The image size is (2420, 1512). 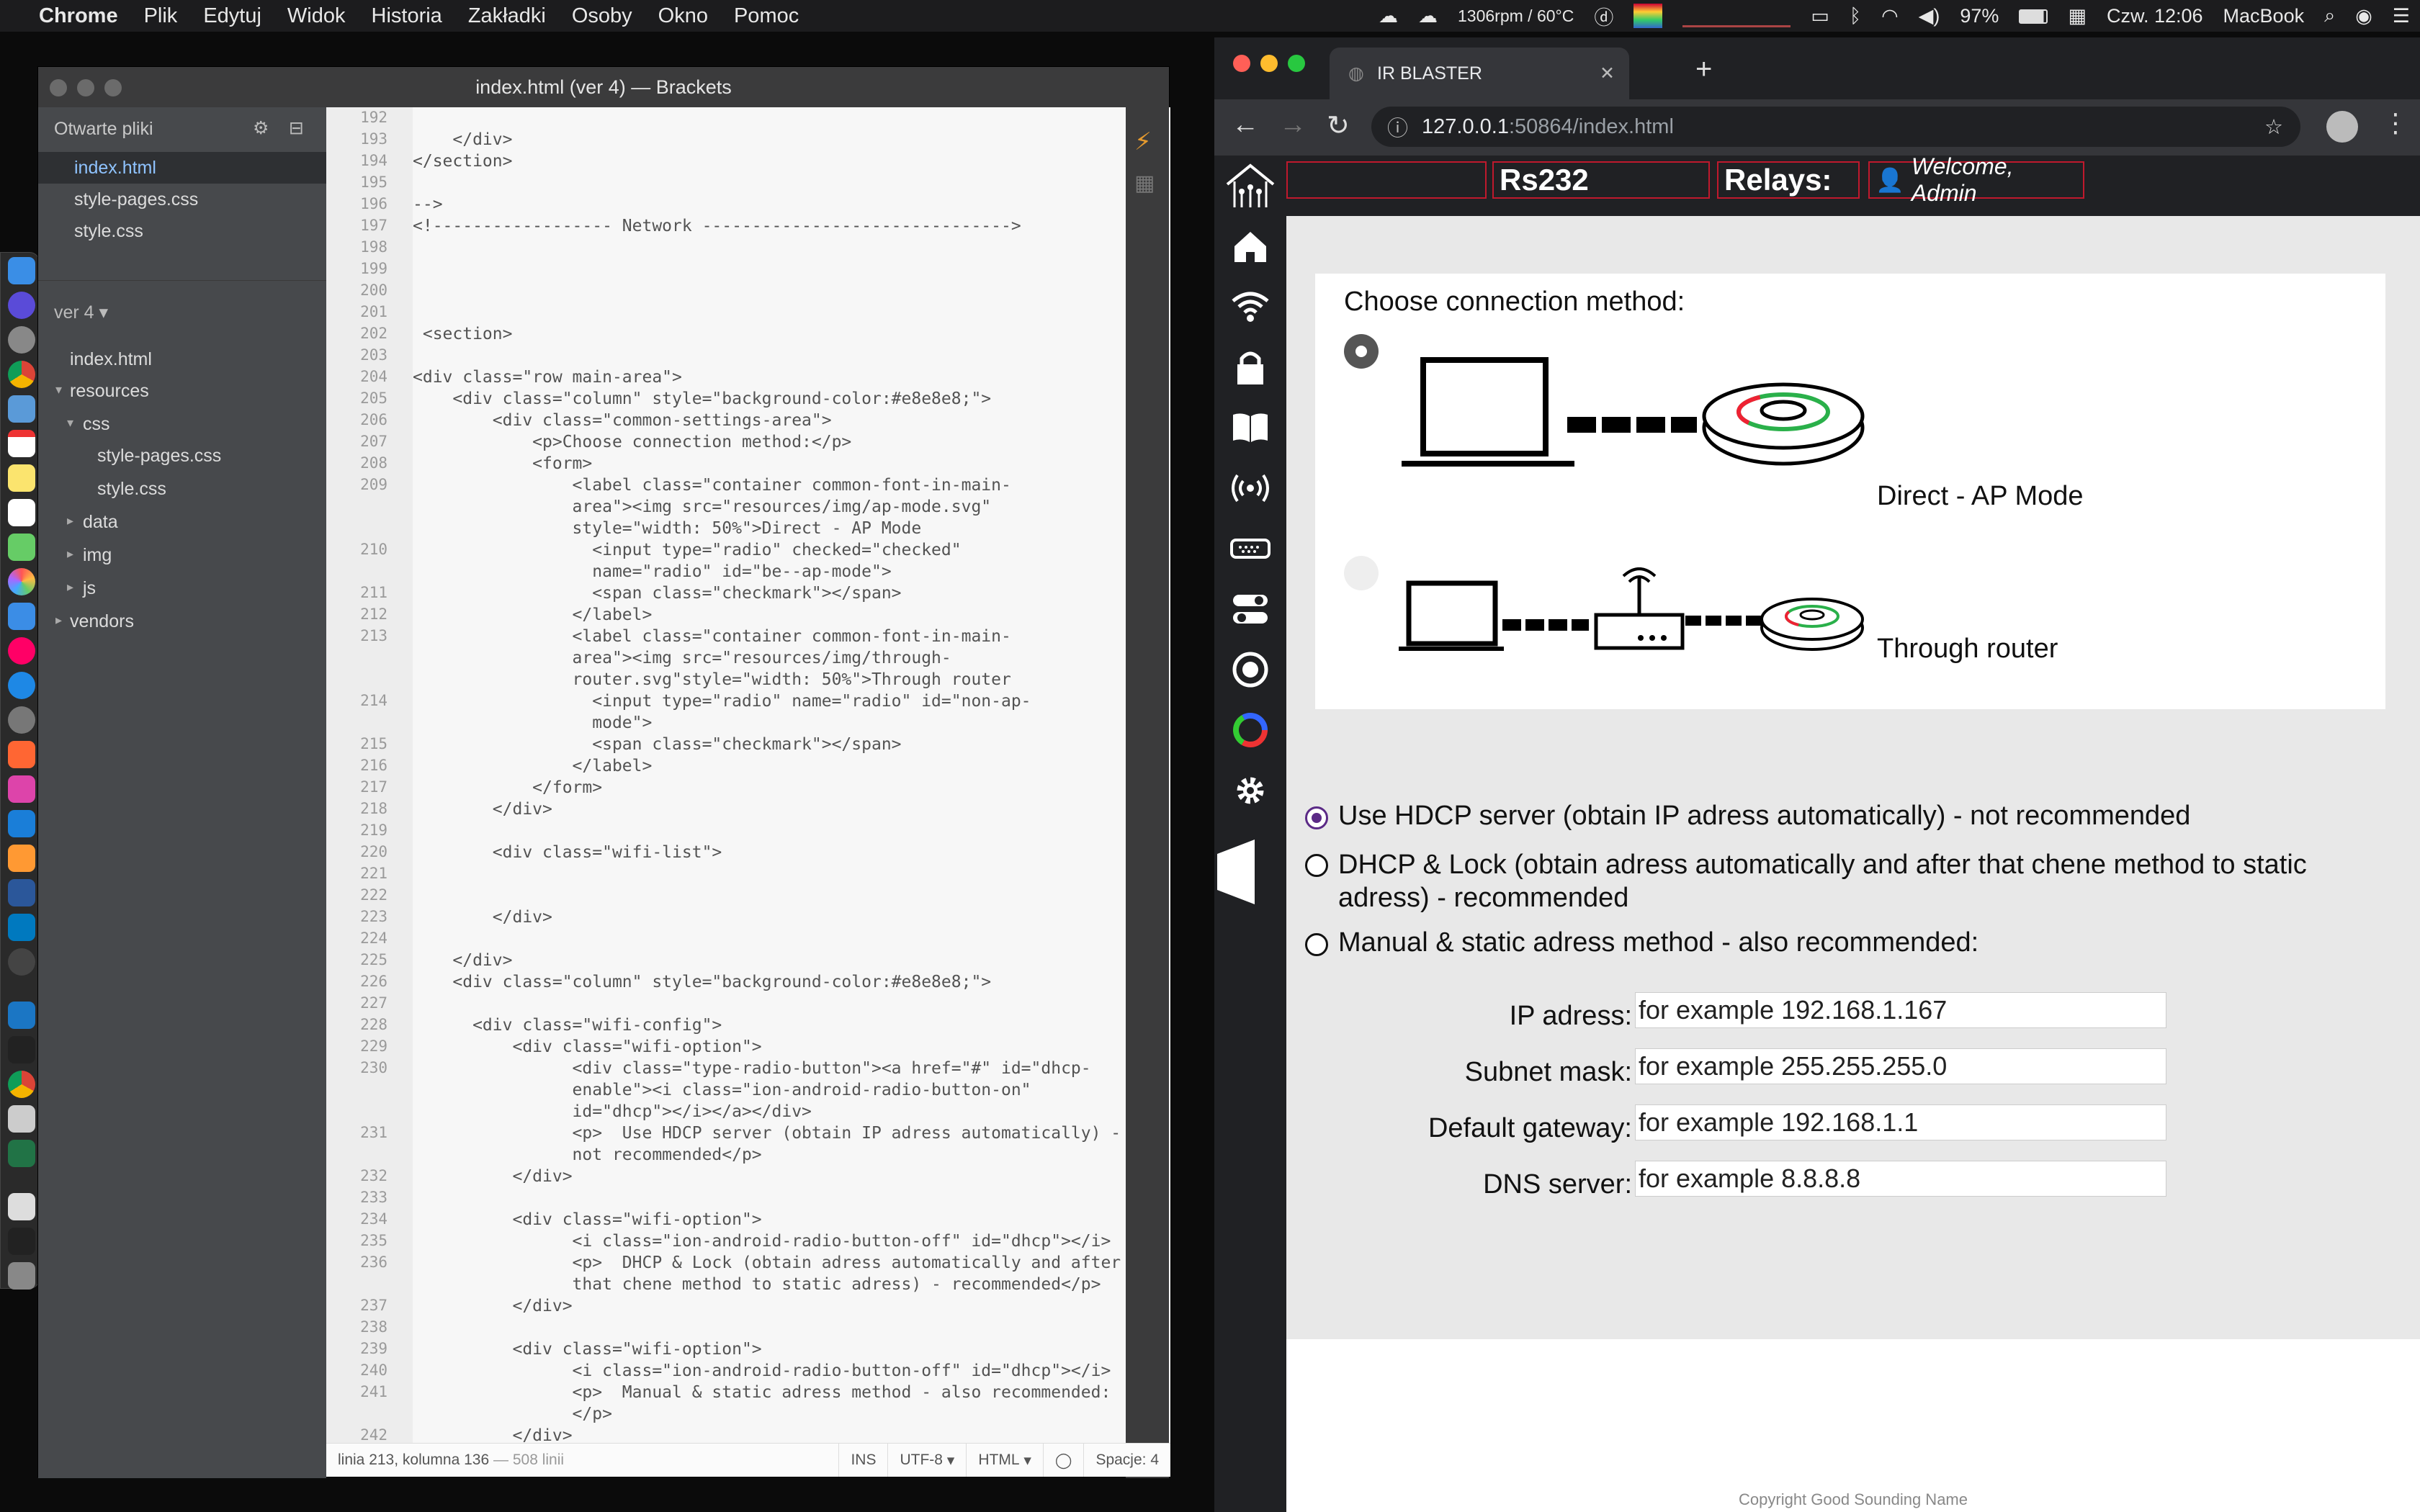 What do you see at coordinates (1338, 125) in the screenshot?
I see `reload-icon: ↻` at bounding box center [1338, 125].